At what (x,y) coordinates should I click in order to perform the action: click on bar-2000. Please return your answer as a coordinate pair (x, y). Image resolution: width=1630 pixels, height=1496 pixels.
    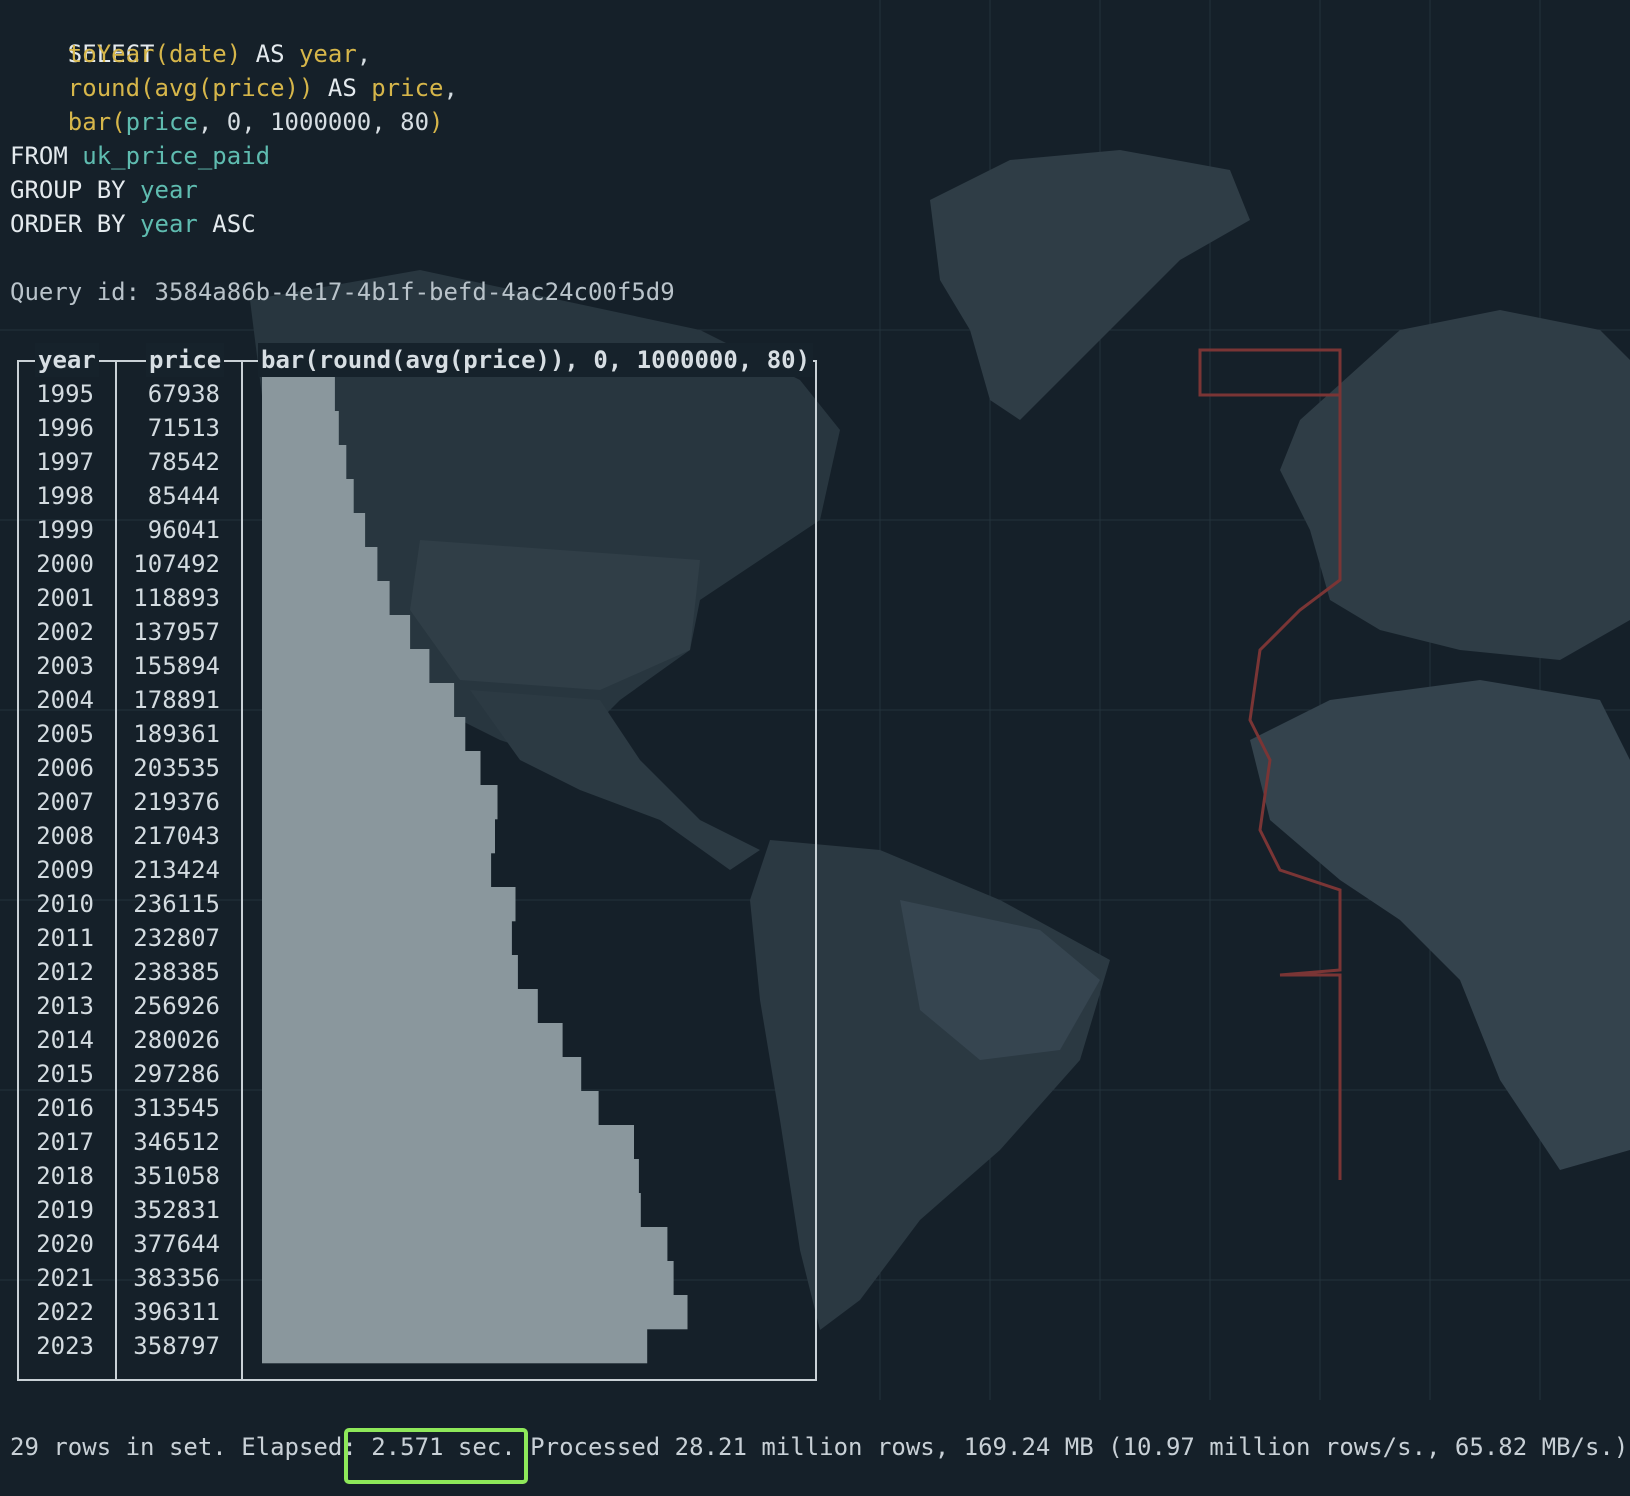
    Looking at the image, I should click on (320, 564).